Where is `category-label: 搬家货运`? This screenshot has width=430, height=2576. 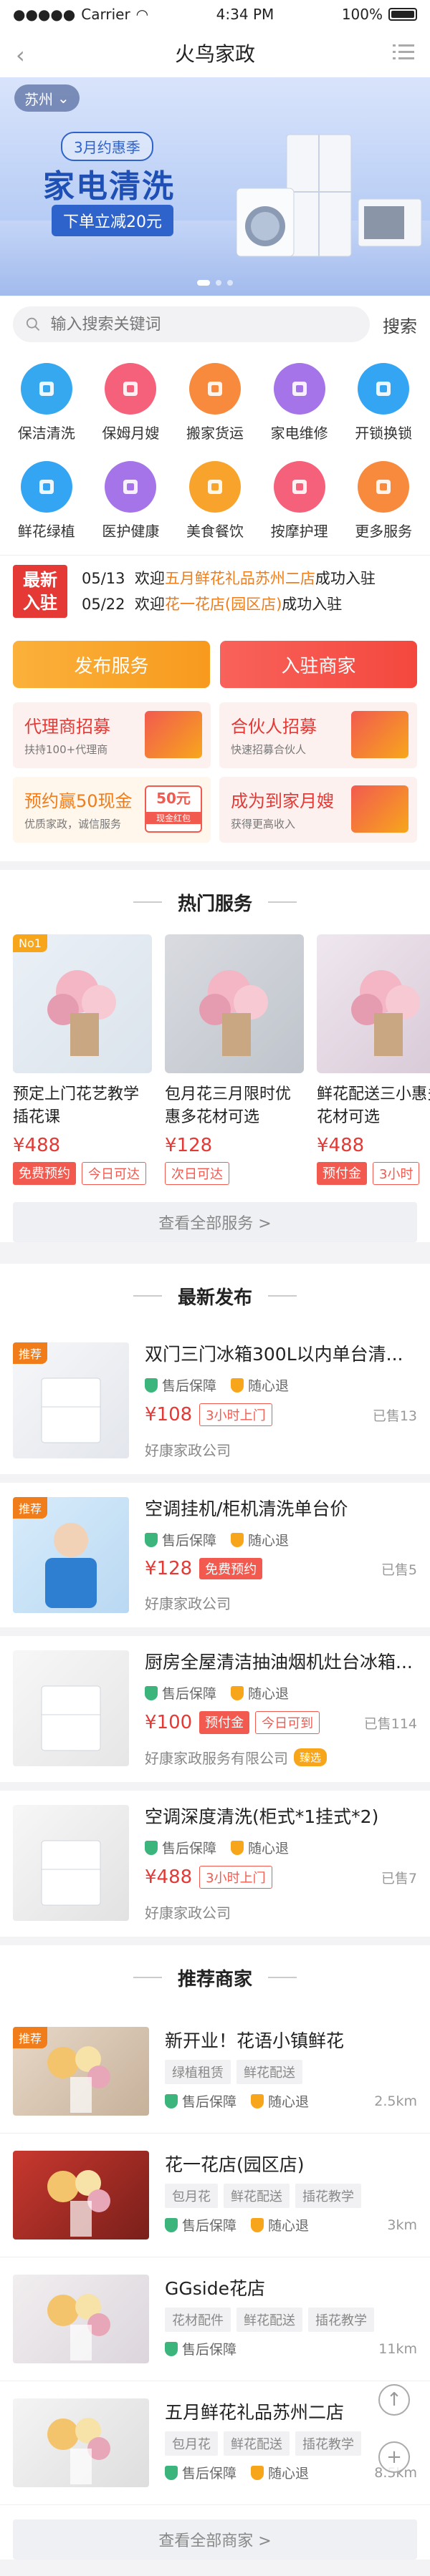 category-label: 搬家货运 is located at coordinates (215, 433).